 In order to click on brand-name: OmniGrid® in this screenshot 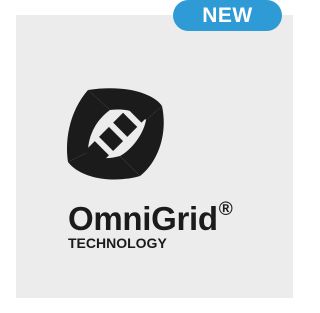, I will do `click(150, 216)`.